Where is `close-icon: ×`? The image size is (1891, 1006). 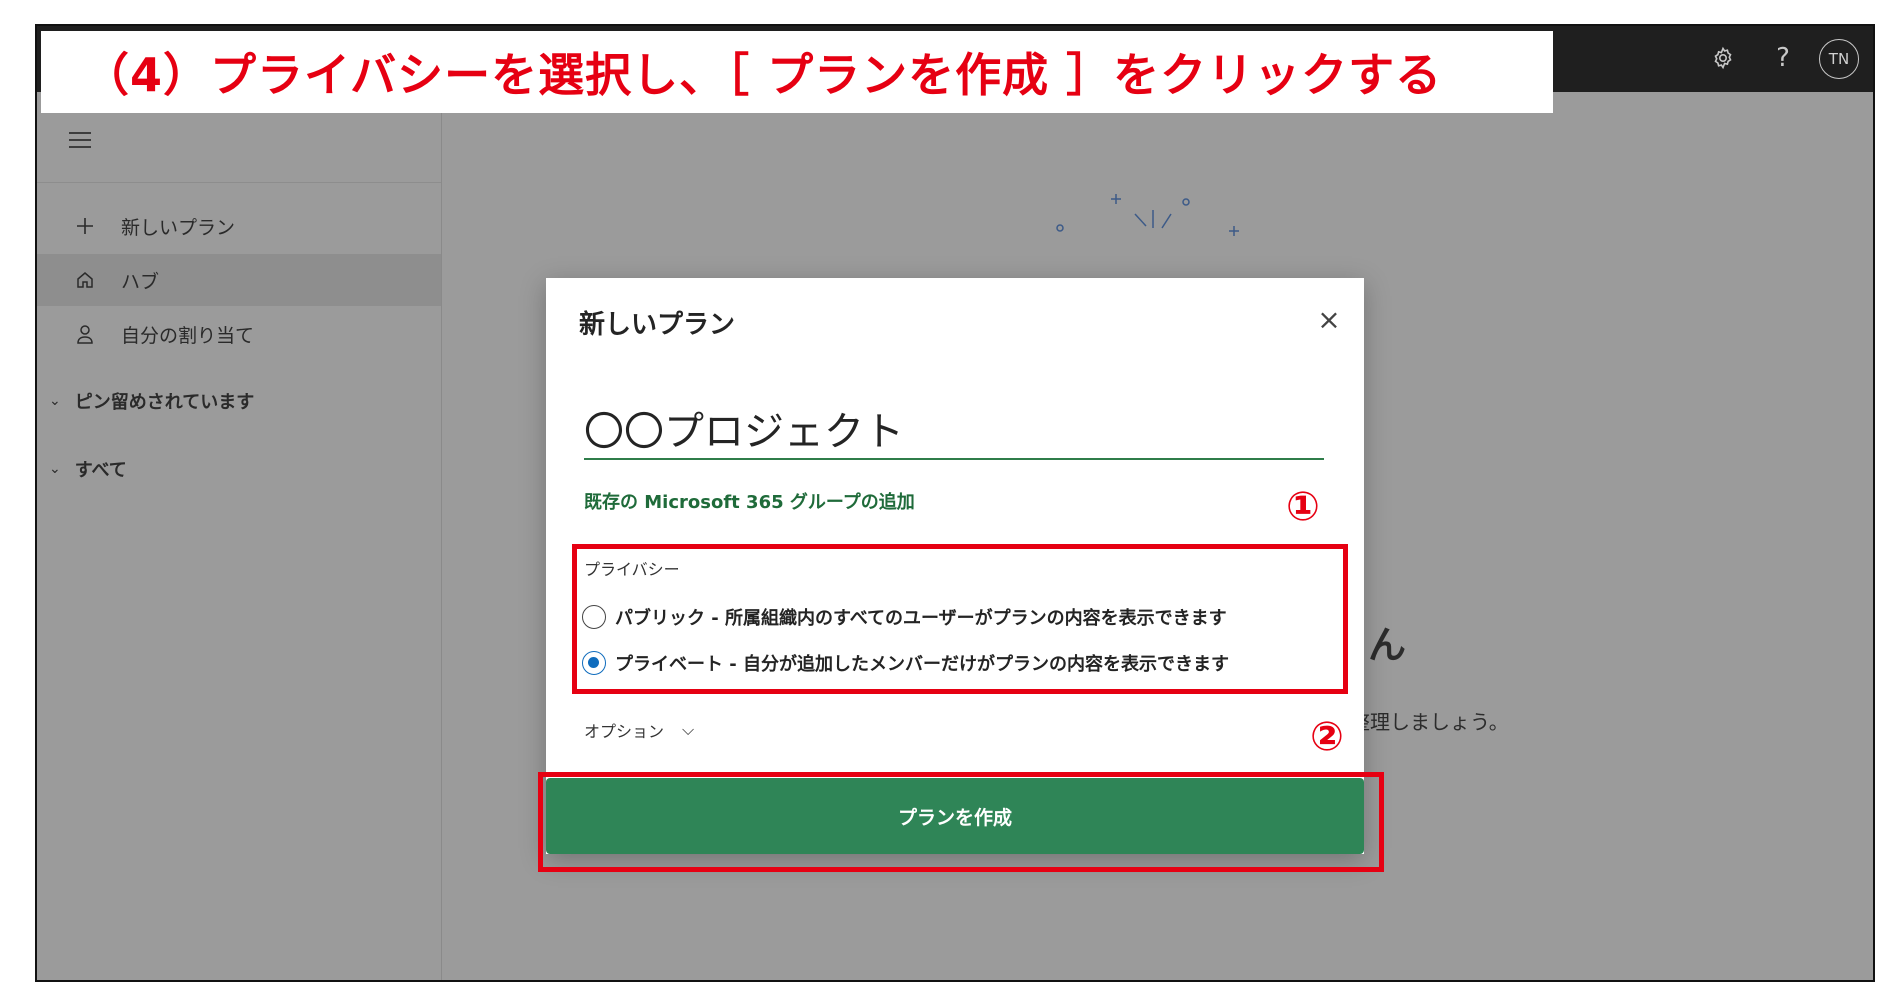 close-icon: × is located at coordinates (1329, 319).